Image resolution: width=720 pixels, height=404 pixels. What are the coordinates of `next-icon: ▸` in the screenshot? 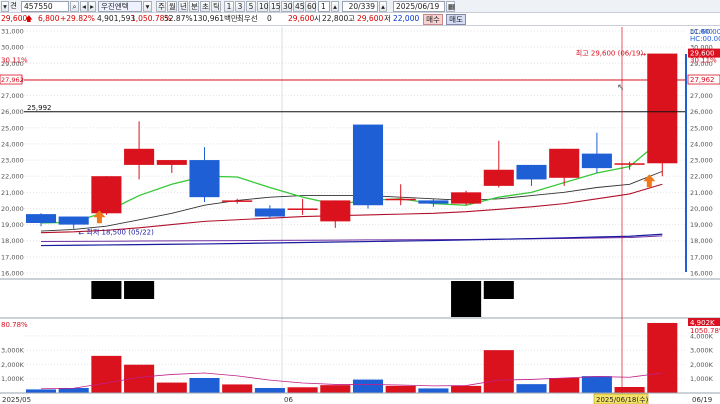 It's located at (92, 6).